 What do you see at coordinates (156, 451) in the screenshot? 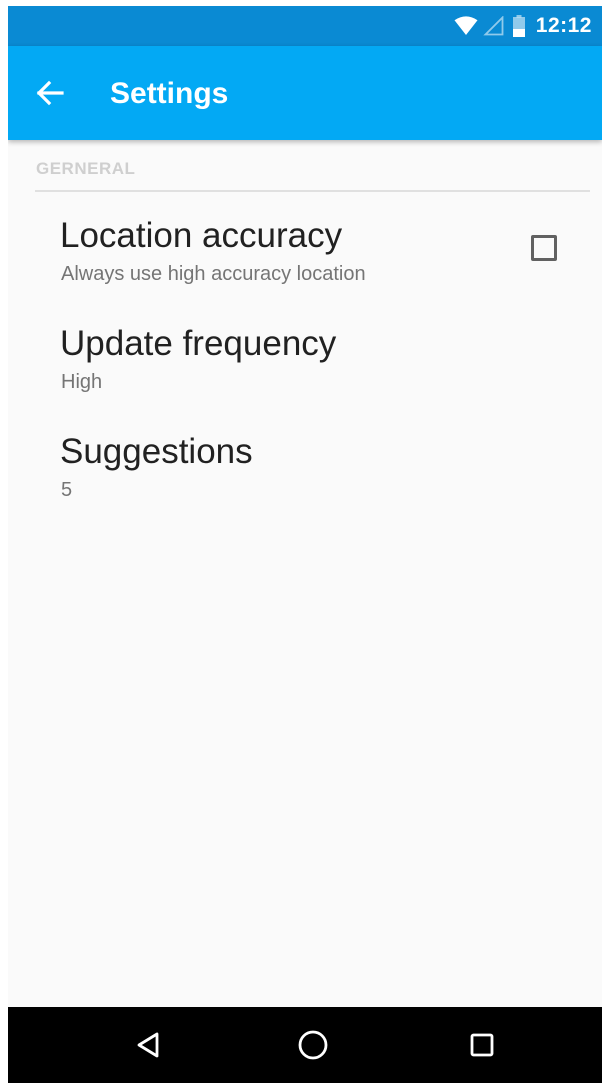
I see `preference-title: Suggestions` at bounding box center [156, 451].